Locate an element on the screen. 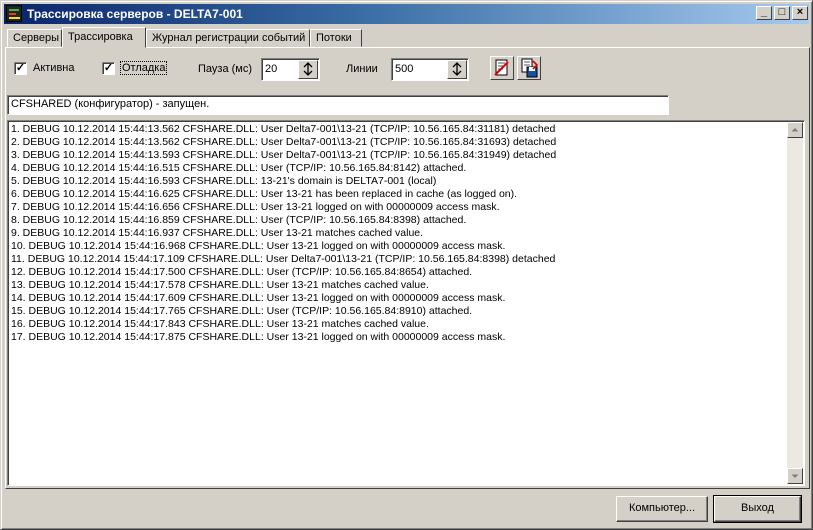 This screenshot has width=813, height=530. title-bar: Трассировка серверов - DELTA7-001 _ □ × is located at coordinates (406, 14).